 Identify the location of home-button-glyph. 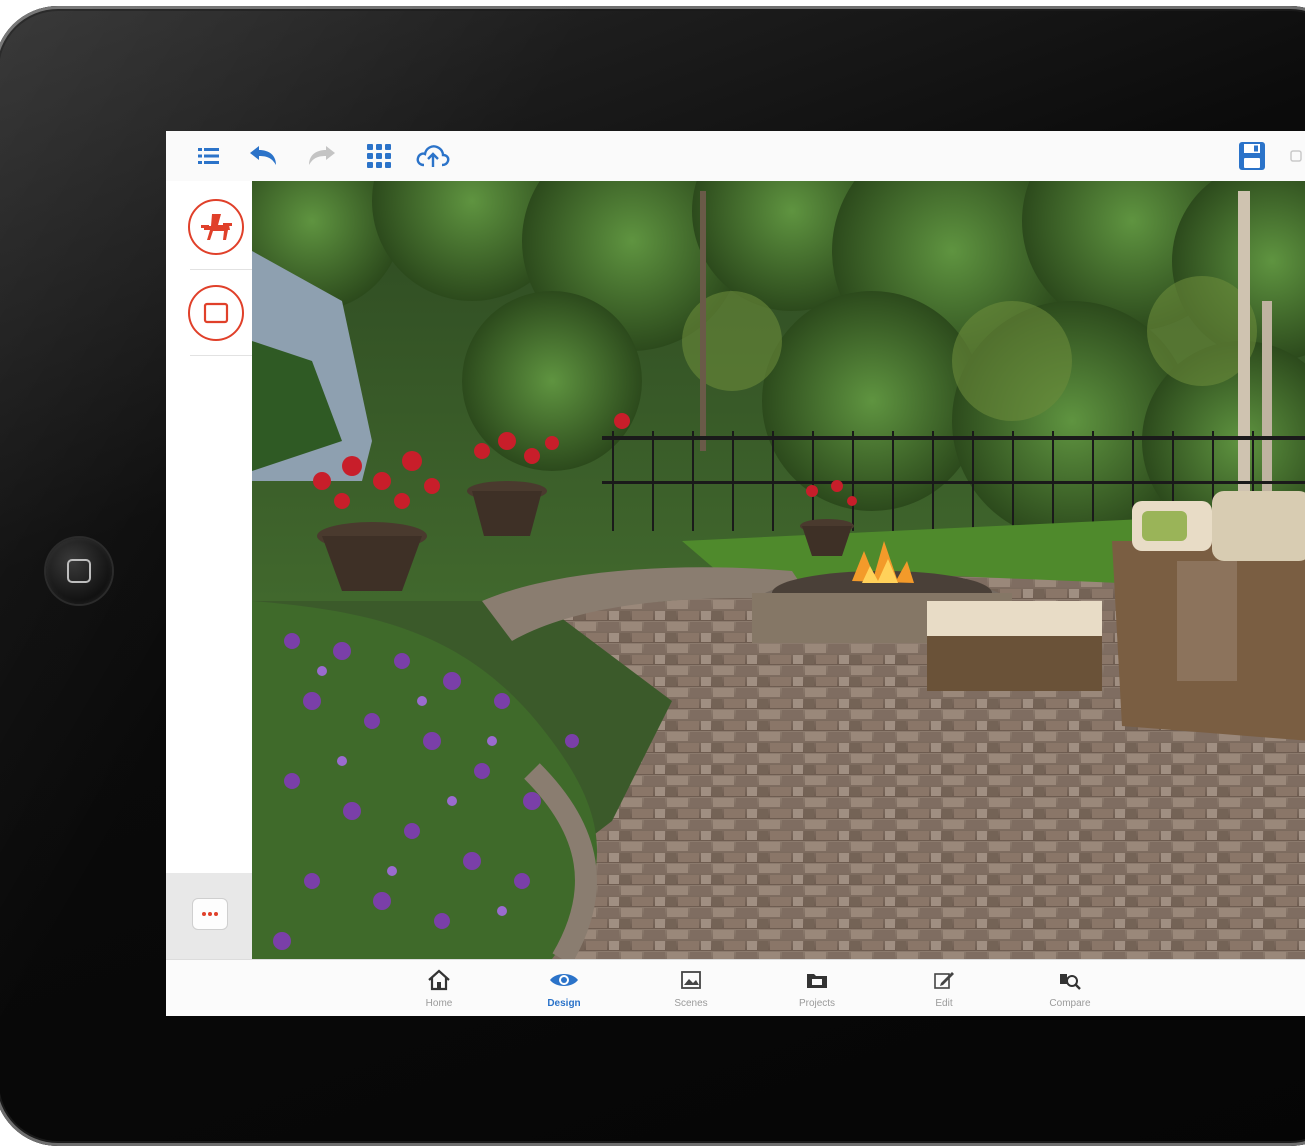
(79, 571).